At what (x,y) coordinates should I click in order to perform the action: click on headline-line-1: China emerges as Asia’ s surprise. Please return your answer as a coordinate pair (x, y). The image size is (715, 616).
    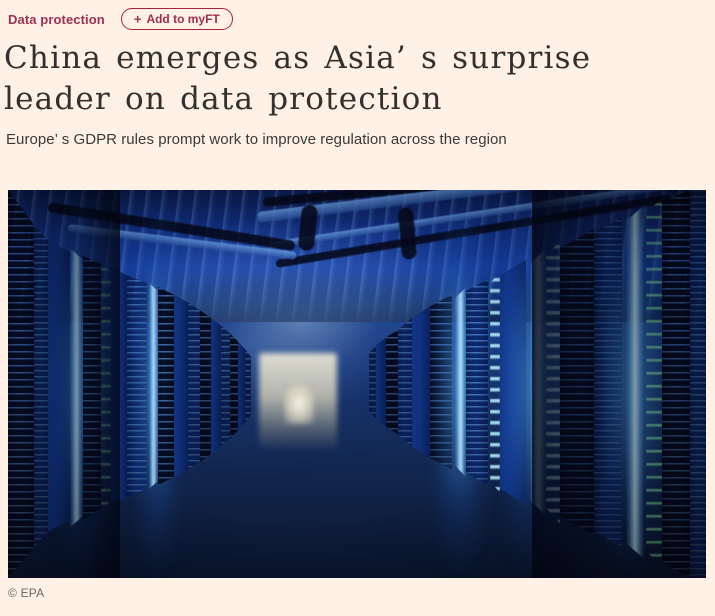
    Looking at the image, I should click on (298, 58).